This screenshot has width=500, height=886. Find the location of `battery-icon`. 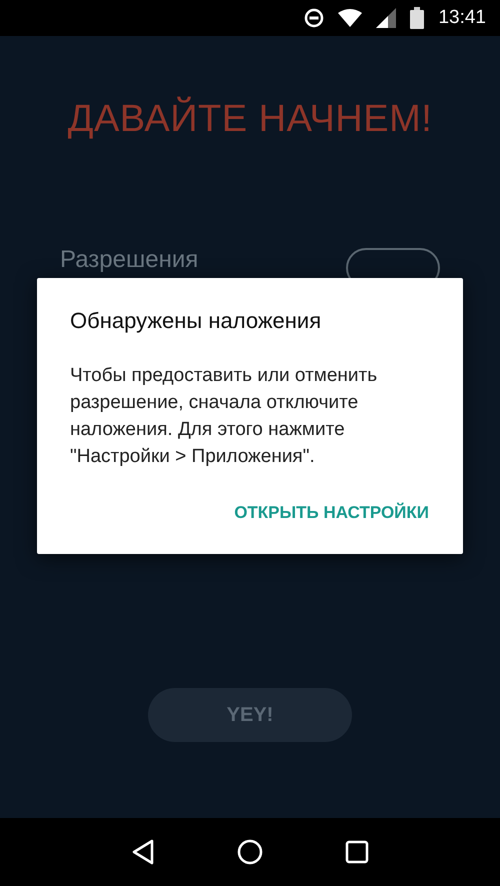

battery-icon is located at coordinates (417, 18).